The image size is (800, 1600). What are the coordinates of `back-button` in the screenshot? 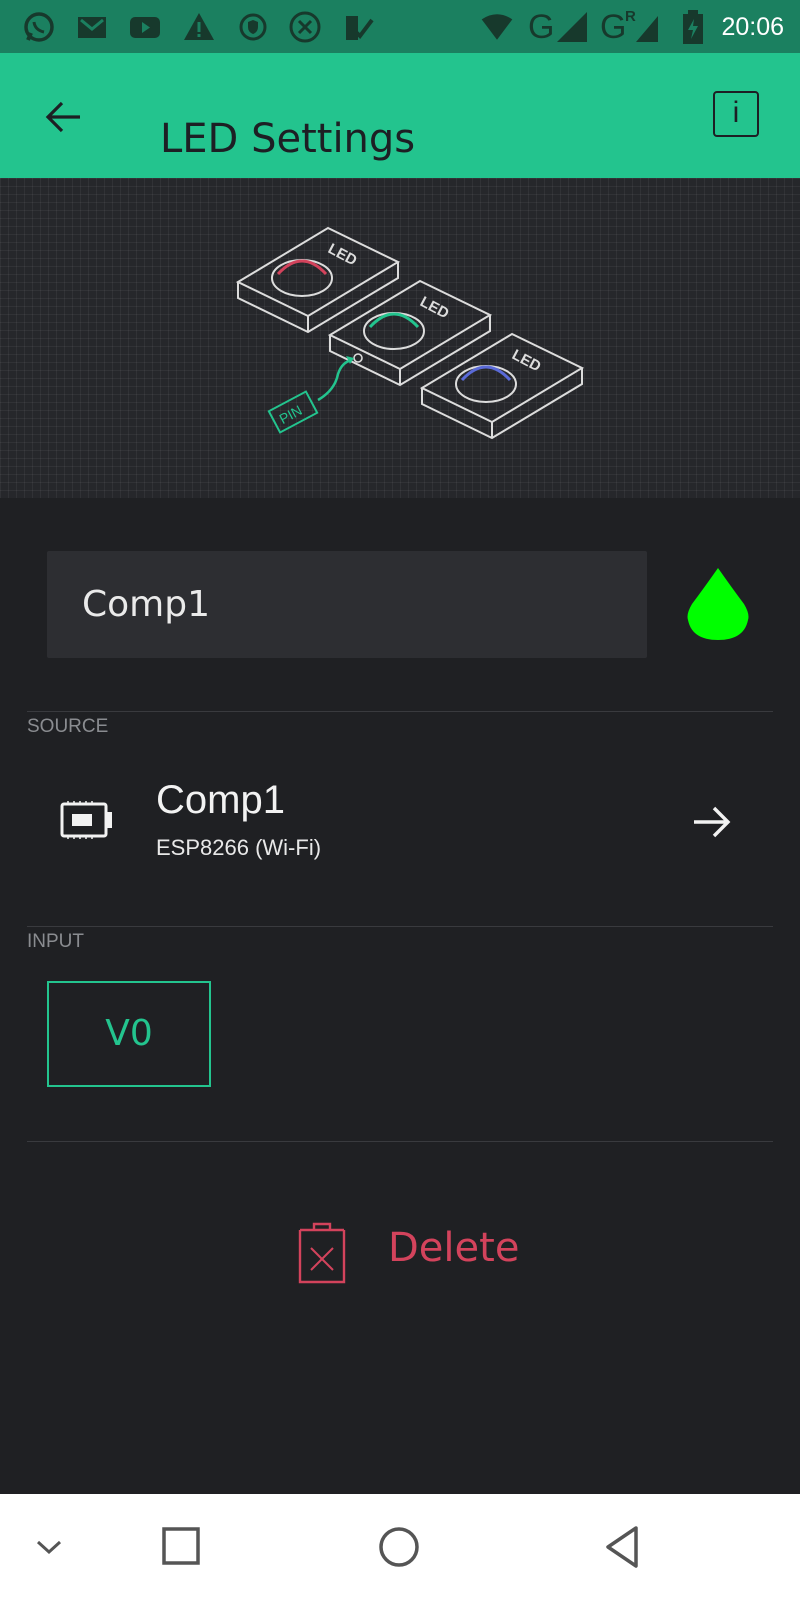 It's located at (64, 117).